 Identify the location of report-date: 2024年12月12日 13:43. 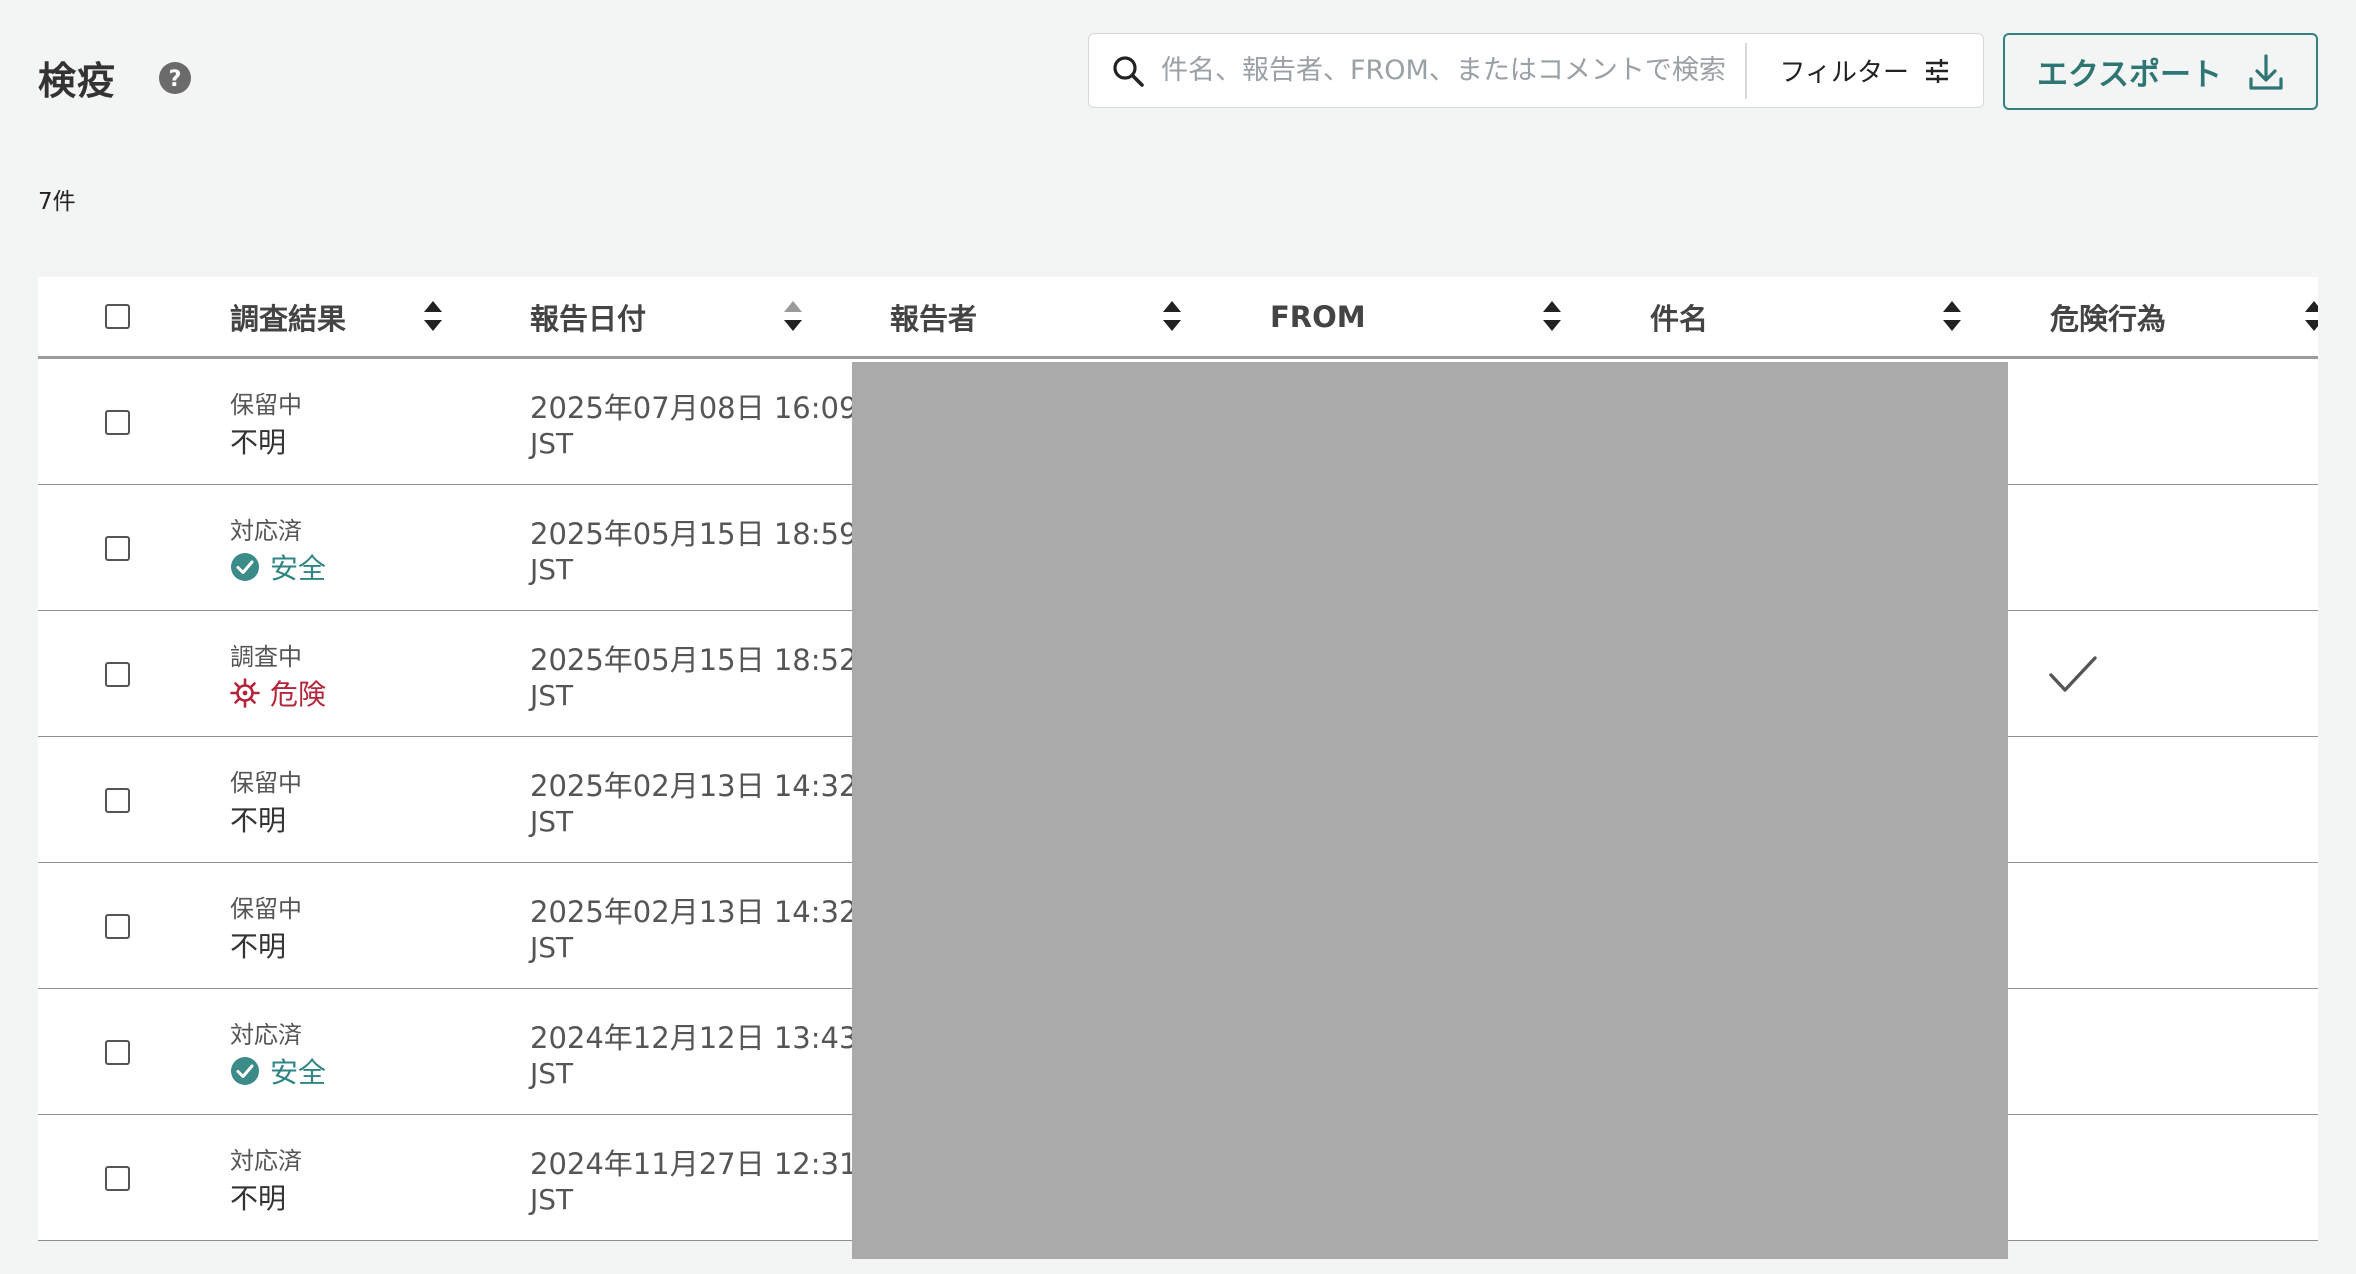
(694, 1038).